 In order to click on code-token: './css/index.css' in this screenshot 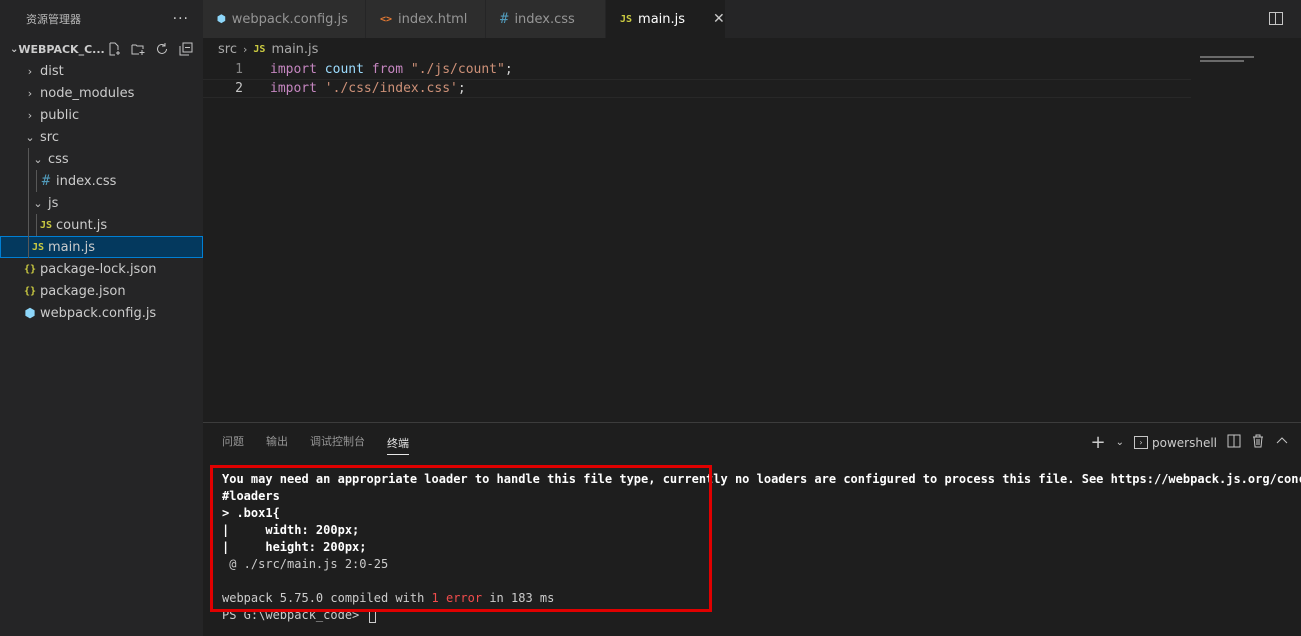, I will do `click(391, 88)`.